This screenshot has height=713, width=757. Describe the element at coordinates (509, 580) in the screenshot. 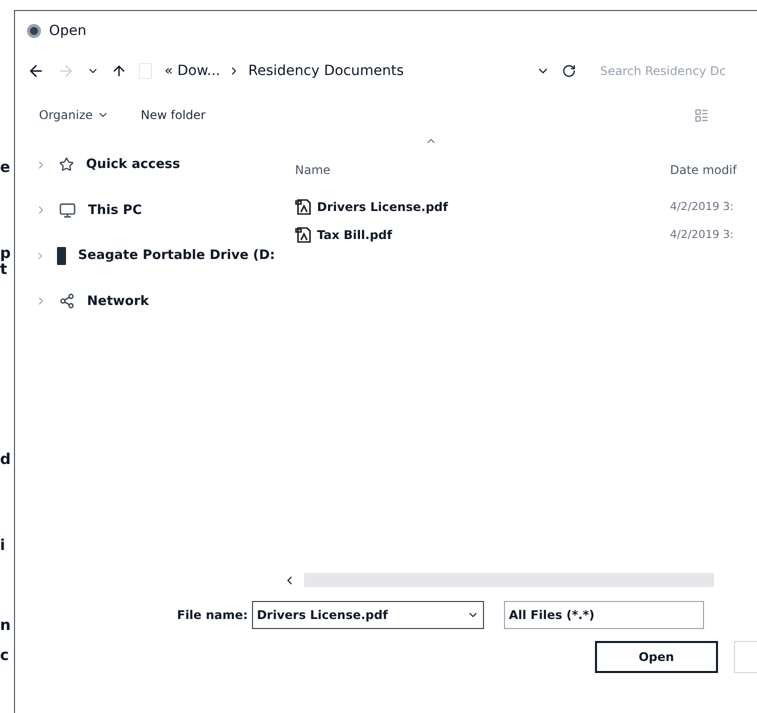

I see `horizontal-scrollbar` at that location.